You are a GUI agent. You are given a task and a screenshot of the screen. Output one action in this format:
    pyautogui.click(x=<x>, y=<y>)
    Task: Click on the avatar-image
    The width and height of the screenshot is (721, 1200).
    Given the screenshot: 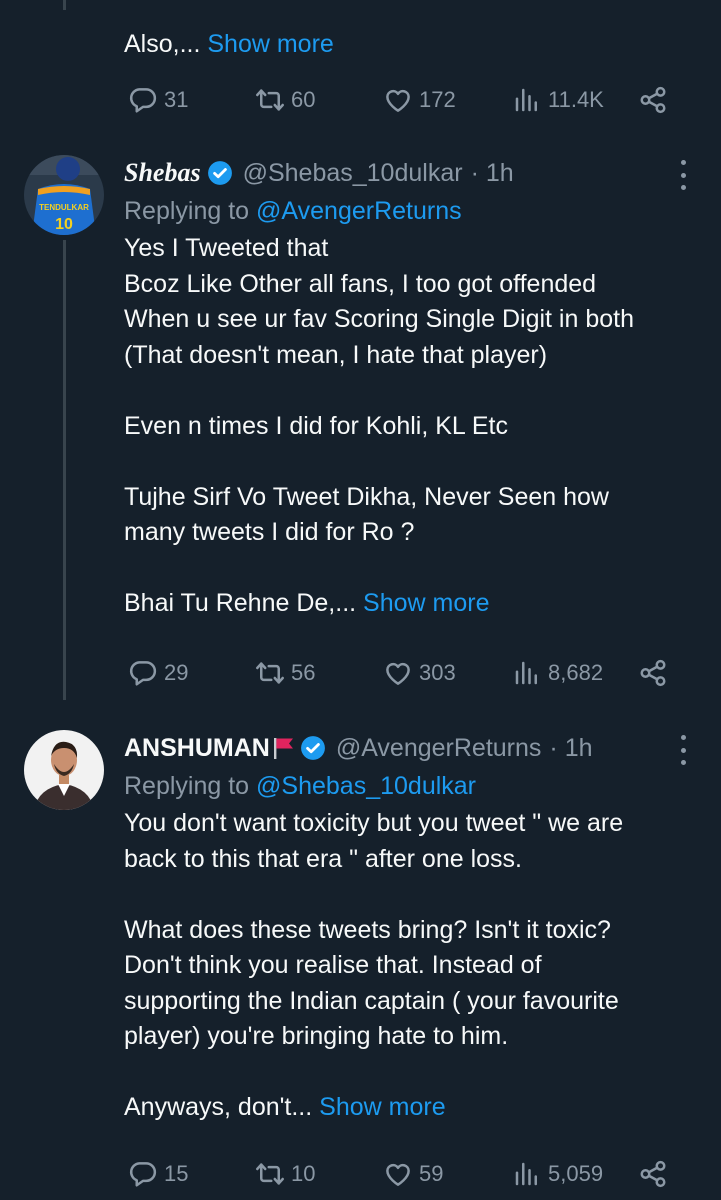 What is the action you would take?
    pyautogui.click(x=64, y=770)
    